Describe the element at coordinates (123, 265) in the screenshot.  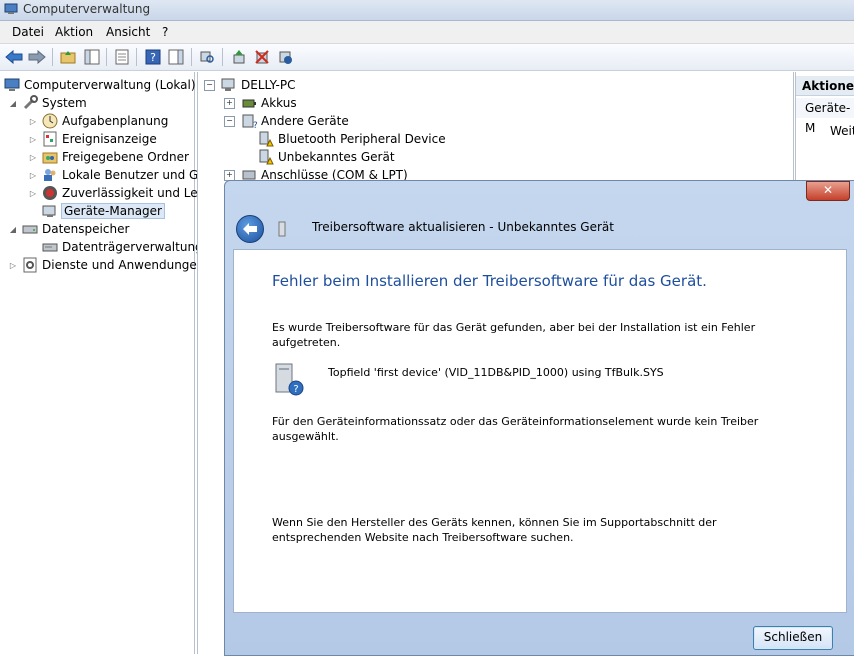
I see `tree-label: Dienste und Anwendungen` at that location.